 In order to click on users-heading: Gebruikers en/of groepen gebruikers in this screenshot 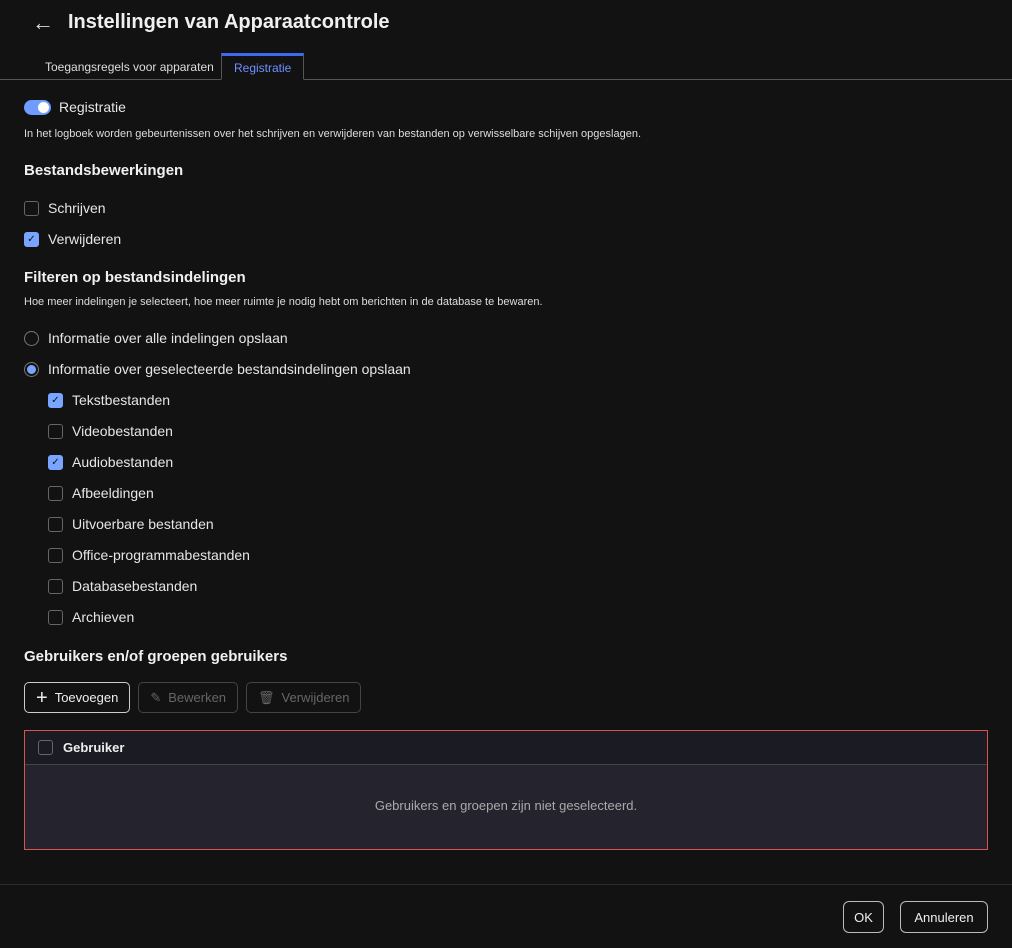, I will do `click(156, 656)`.